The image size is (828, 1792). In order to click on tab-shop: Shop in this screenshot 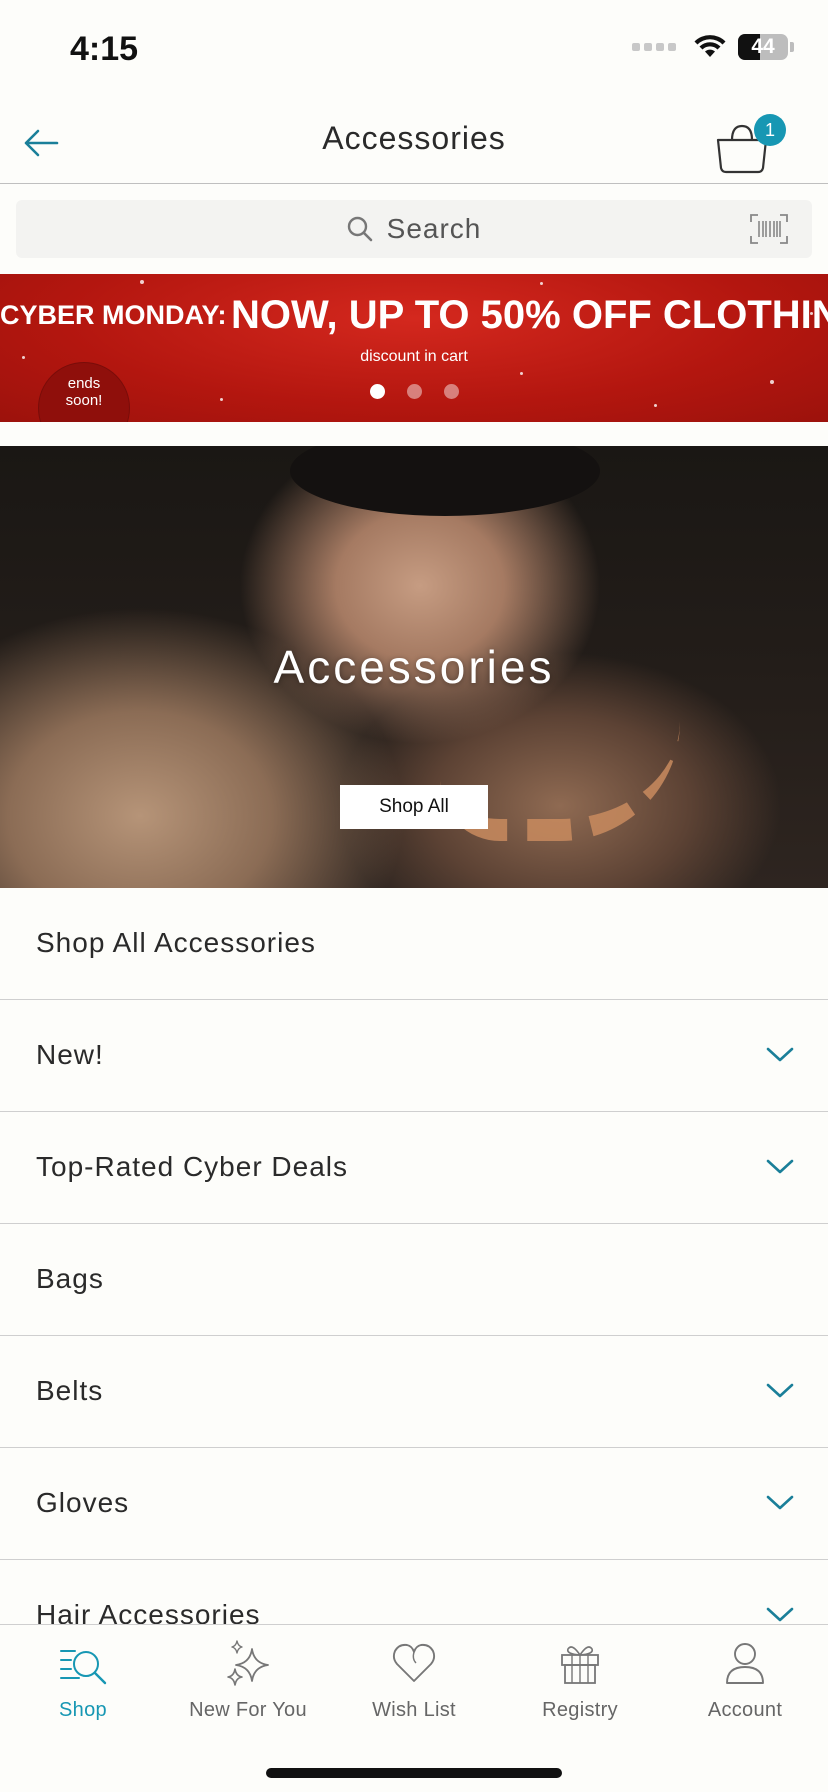, I will do `click(83, 1680)`.